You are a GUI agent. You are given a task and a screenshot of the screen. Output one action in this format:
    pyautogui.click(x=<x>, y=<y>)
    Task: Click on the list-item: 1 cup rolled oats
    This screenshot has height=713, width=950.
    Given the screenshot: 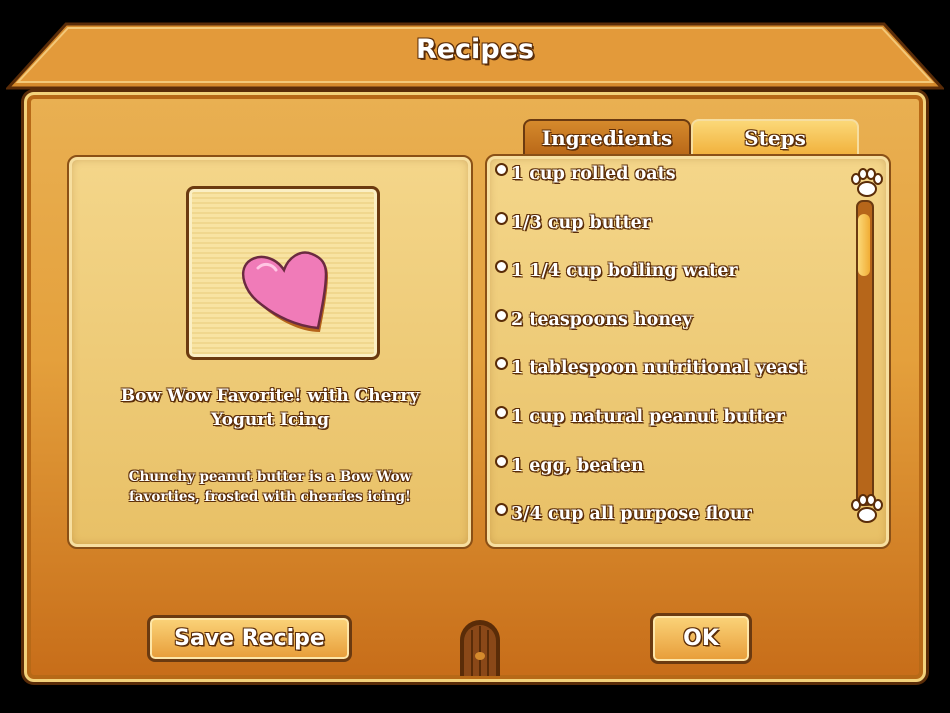 What is the action you would take?
    pyautogui.click(x=670, y=184)
    